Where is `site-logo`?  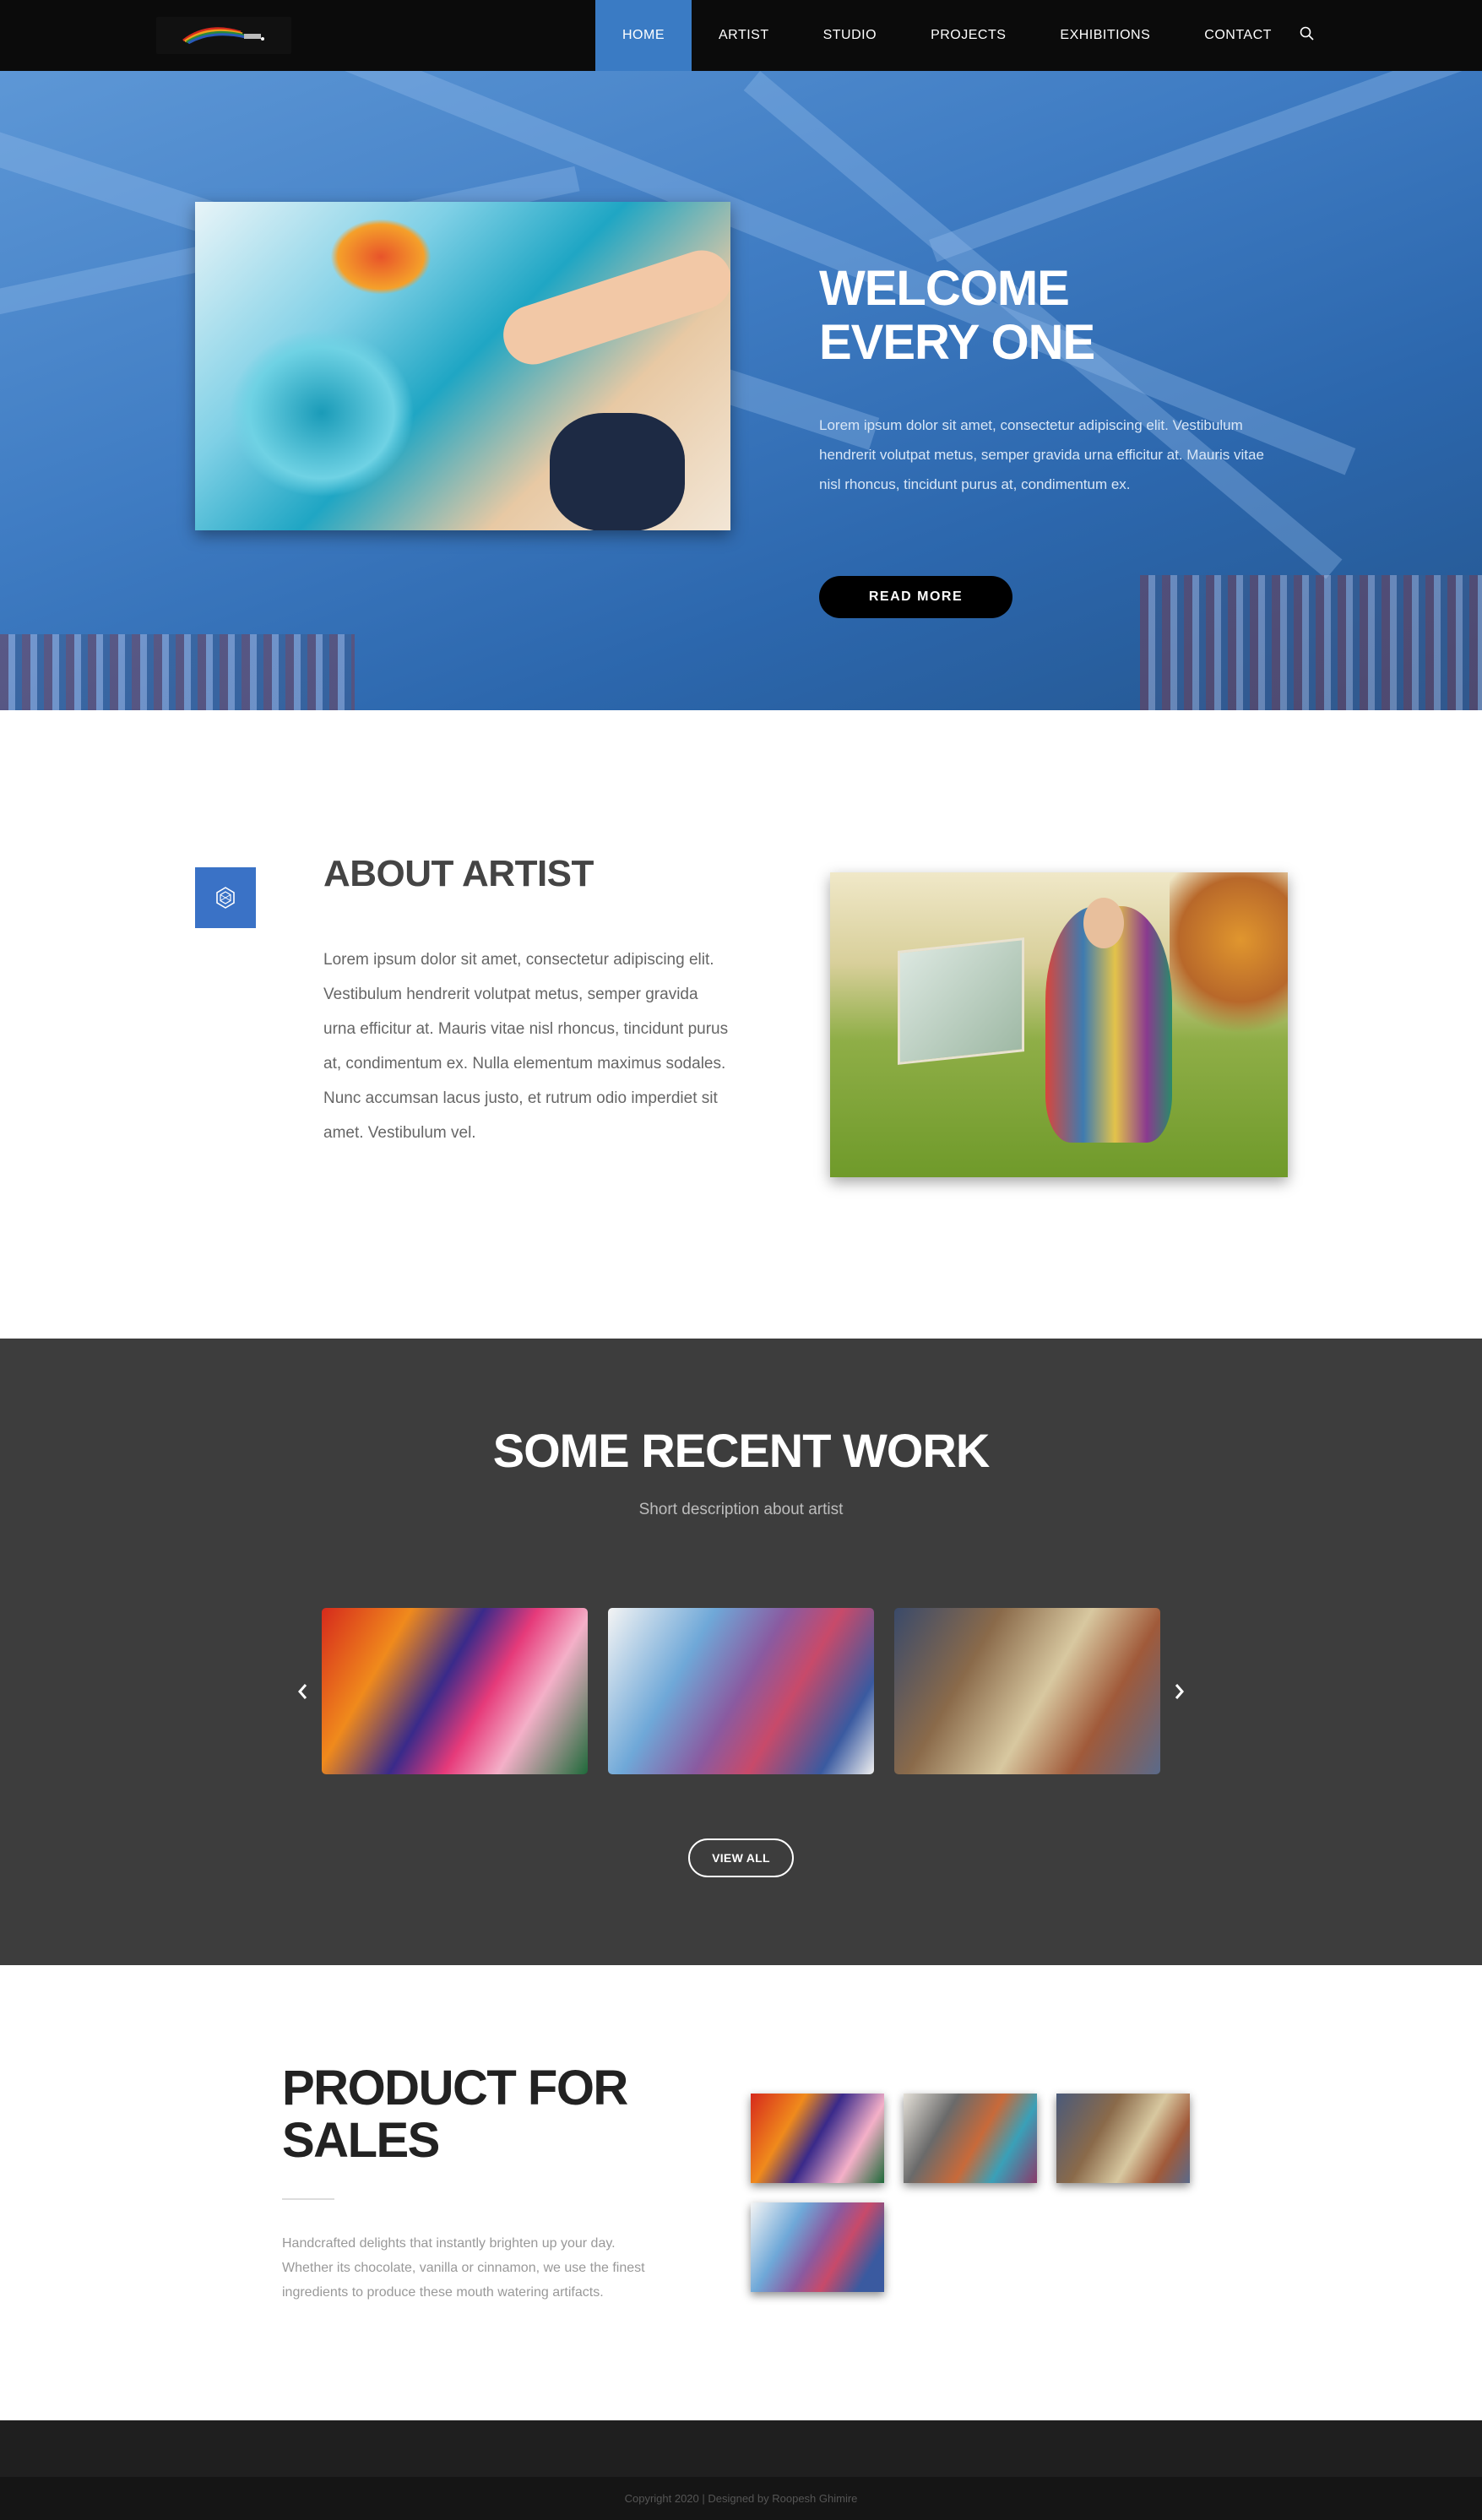
site-logo is located at coordinates (223, 35).